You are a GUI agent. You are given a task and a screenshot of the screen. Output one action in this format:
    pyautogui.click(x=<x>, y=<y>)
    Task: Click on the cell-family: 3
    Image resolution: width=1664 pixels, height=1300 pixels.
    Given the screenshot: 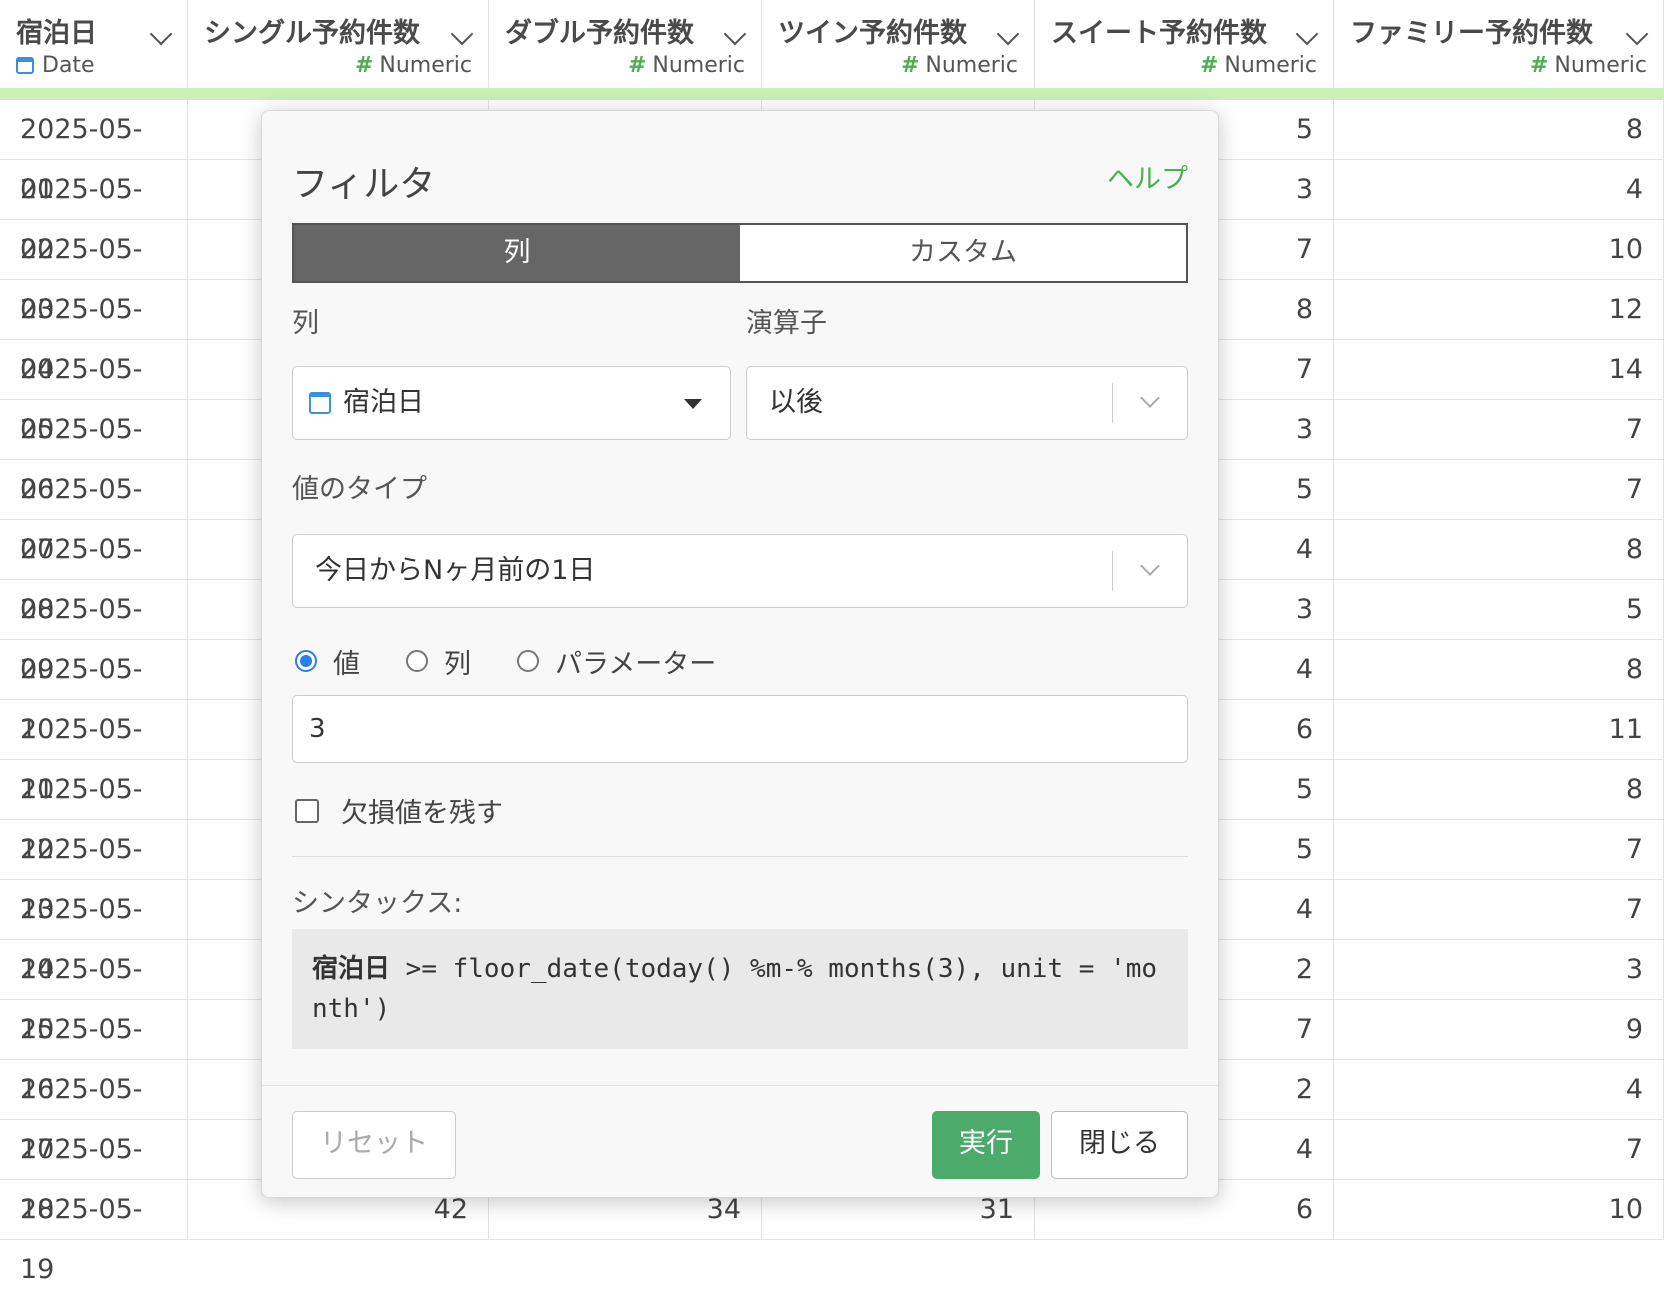 What is the action you would take?
    pyautogui.click(x=1499, y=969)
    